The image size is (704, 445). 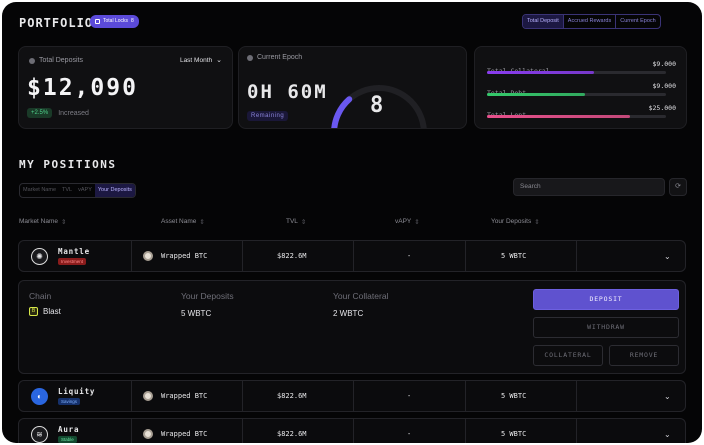 What do you see at coordinates (39, 434) in the screenshot?
I see `aura-logo-icon: ≋` at bounding box center [39, 434].